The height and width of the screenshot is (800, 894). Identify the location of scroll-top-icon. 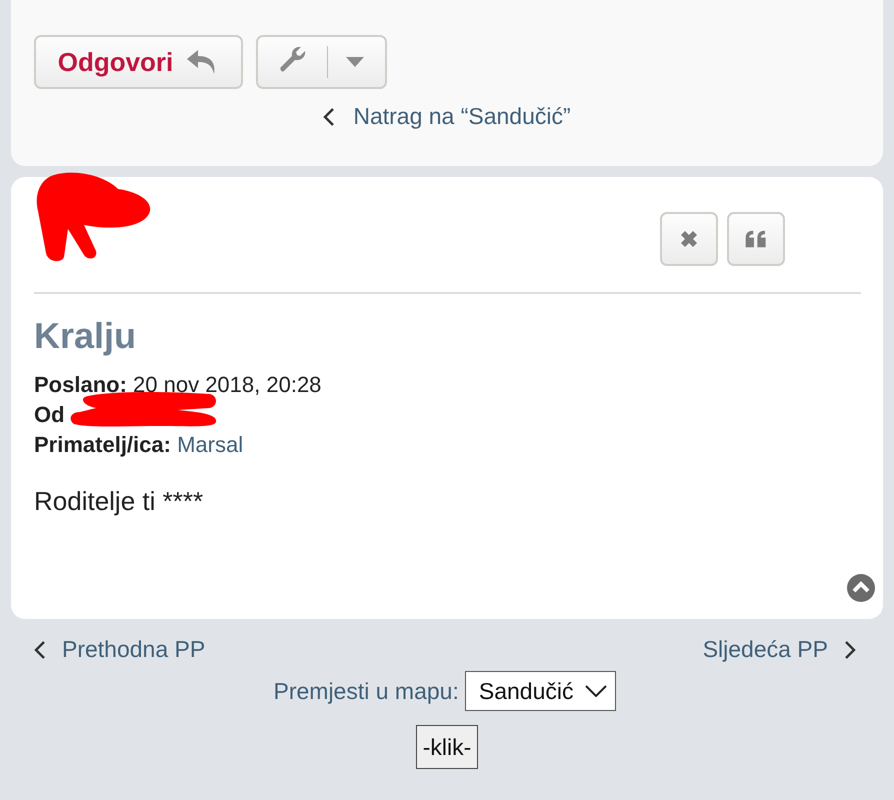
(861, 588).